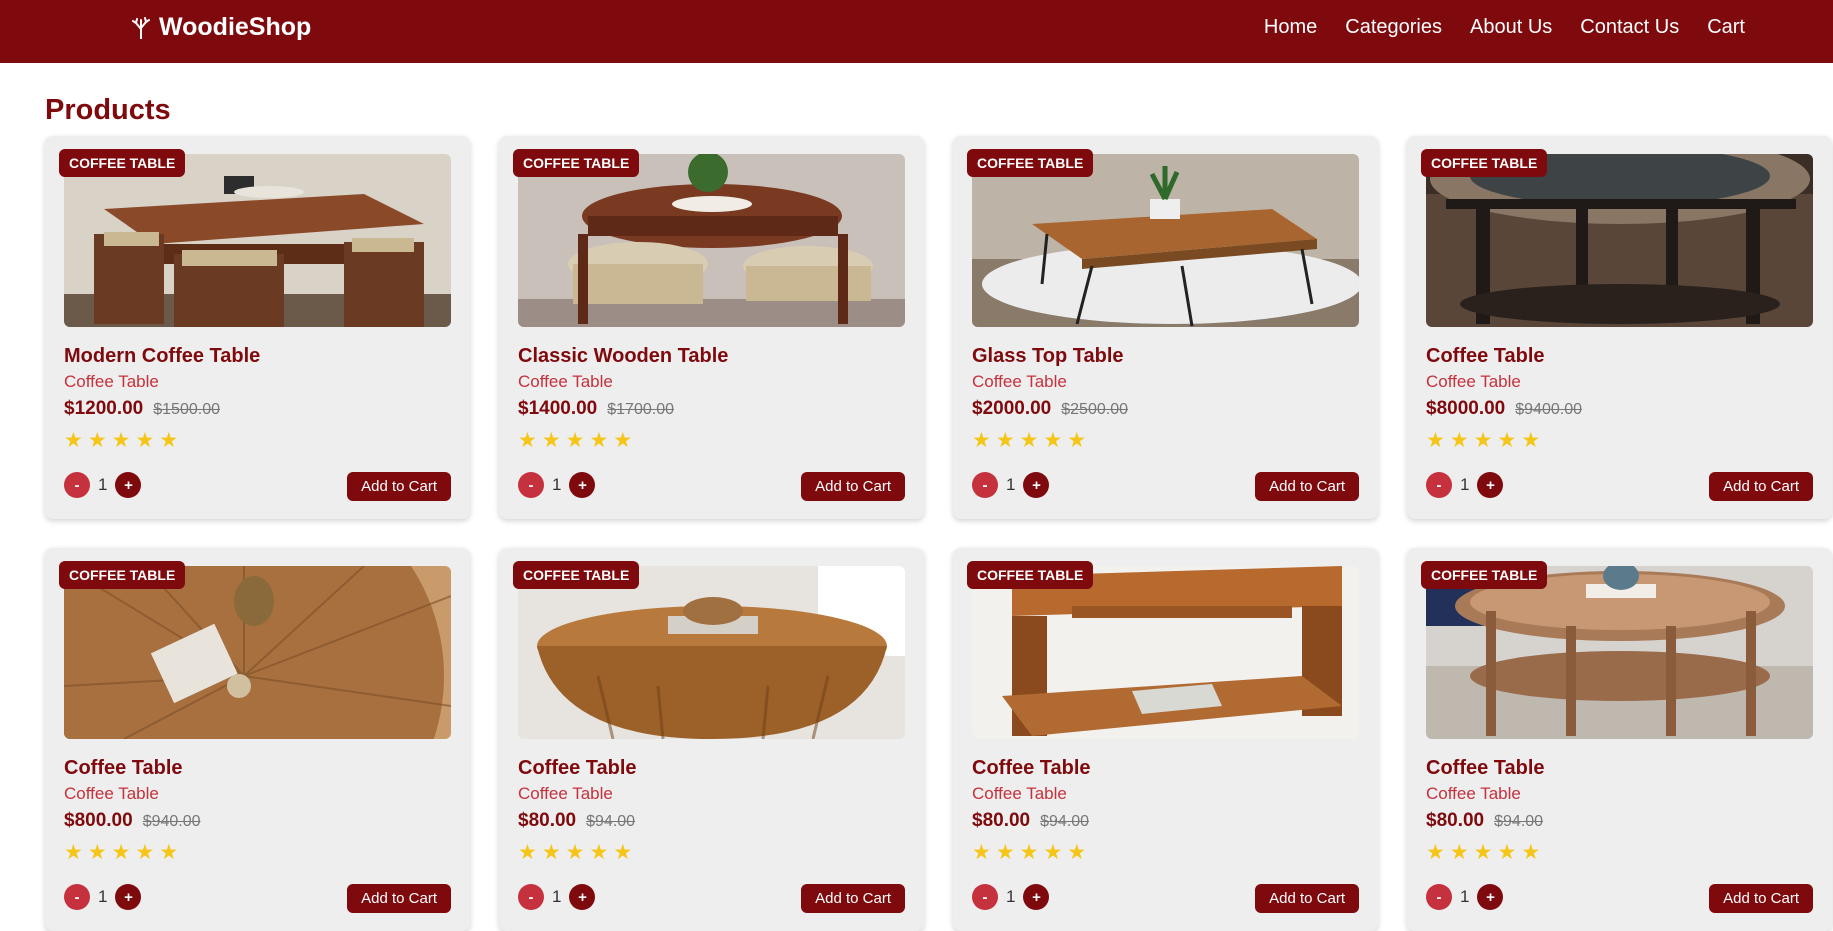  I want to click on product-image-hairpin-leg-table, so click(1165, 240).